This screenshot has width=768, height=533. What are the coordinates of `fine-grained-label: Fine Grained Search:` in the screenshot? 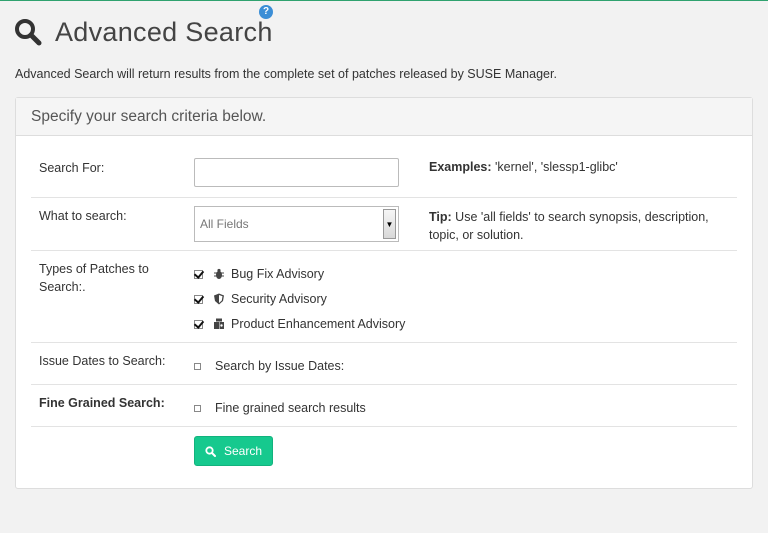 It's located at (102, 403).